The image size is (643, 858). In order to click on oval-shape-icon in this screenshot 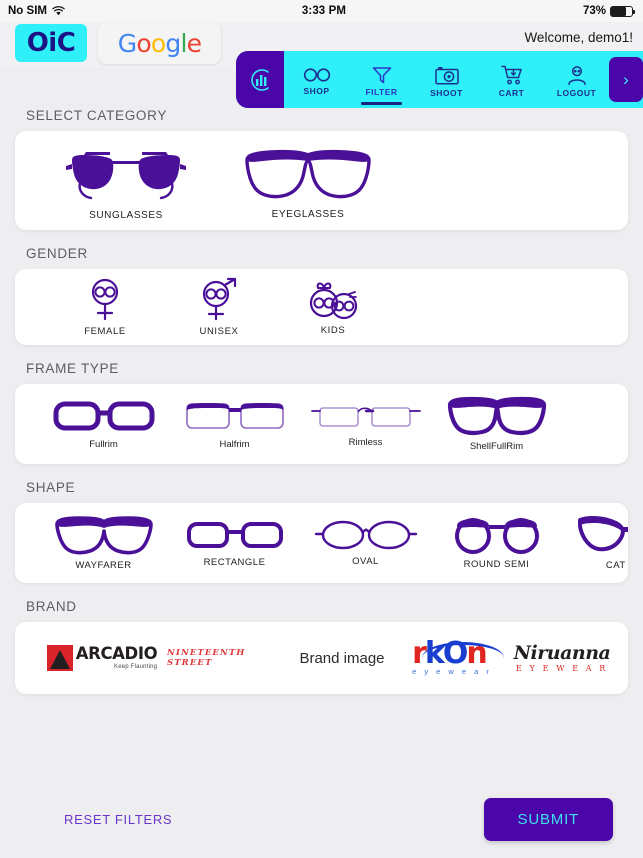, I will do `click(366, 535)`.